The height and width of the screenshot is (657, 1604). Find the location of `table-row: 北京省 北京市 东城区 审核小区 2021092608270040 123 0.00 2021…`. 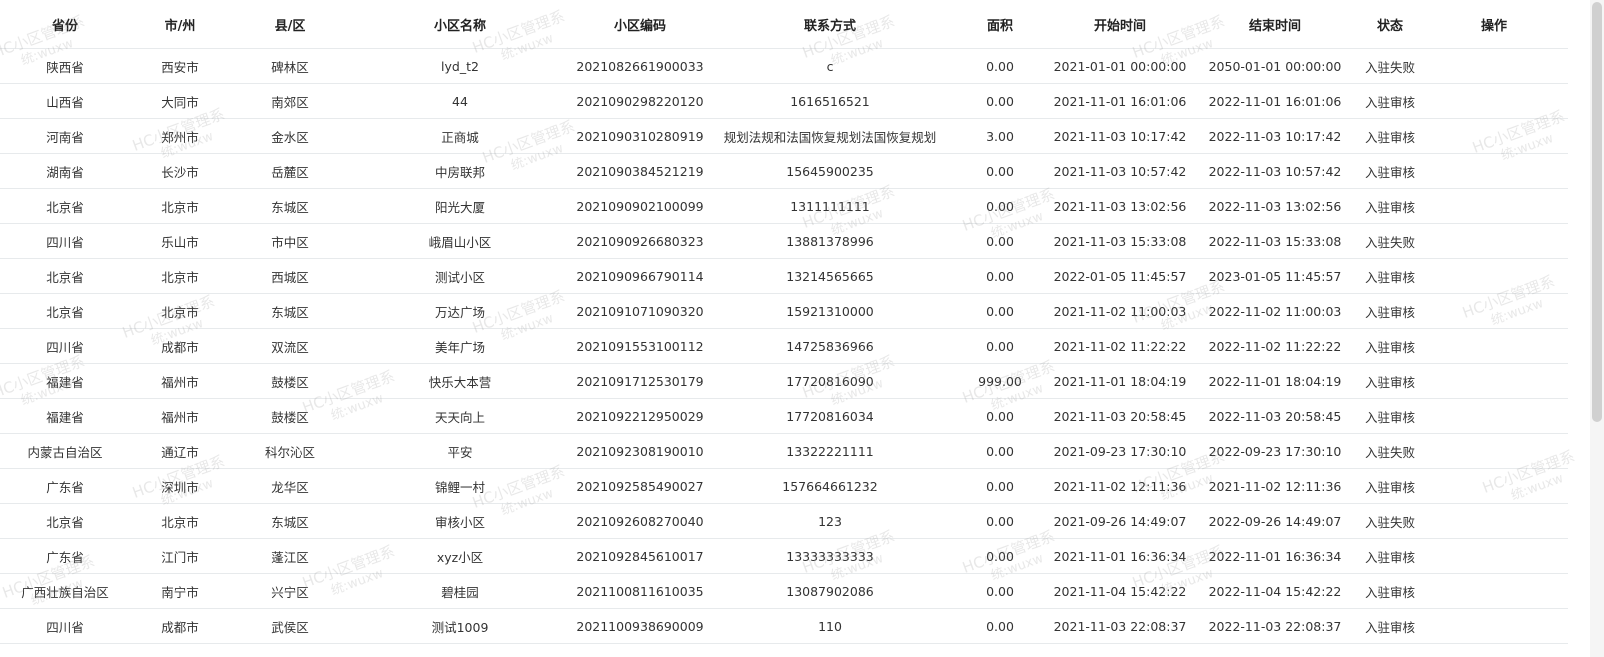

table-row: 北京省 北京市 东城区 审核小区 2021092608270040 123 0.00 2021… is located at coordinates (784, 521).